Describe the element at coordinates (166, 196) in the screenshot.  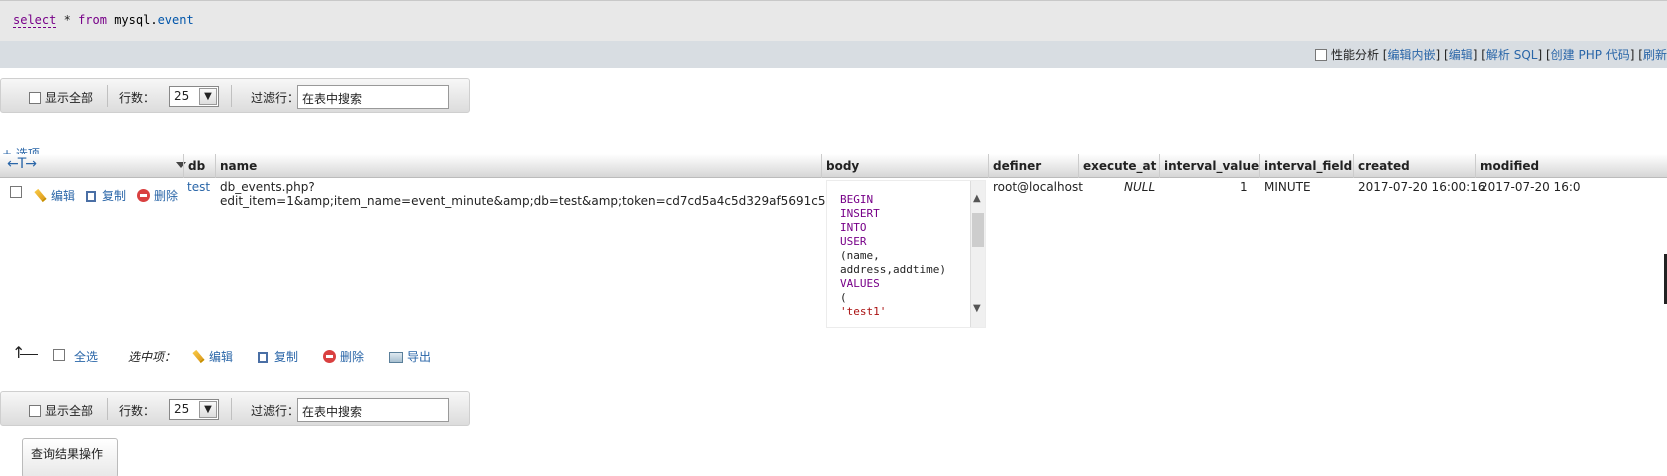
I see `row-delete-label: 删除` at that location.